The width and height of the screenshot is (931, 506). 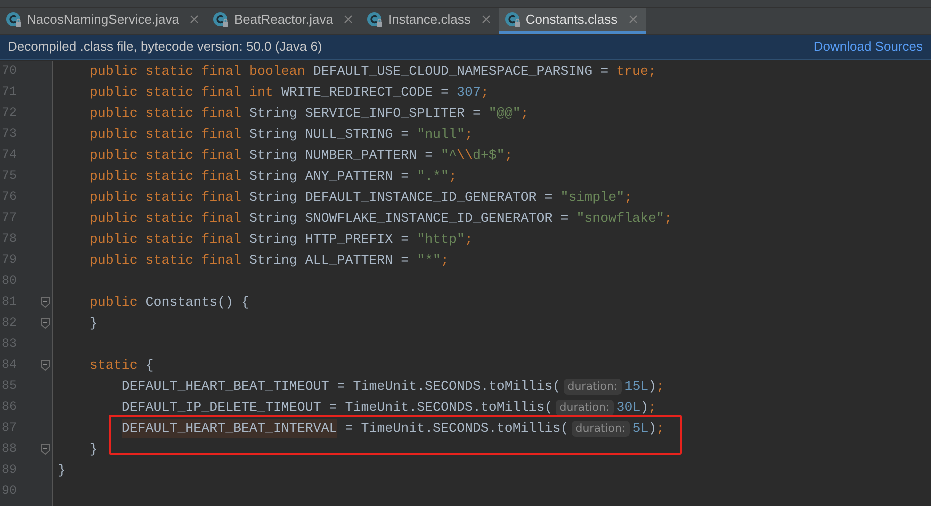 I want to click on number-literal: 307, so click(x=469, y=93).